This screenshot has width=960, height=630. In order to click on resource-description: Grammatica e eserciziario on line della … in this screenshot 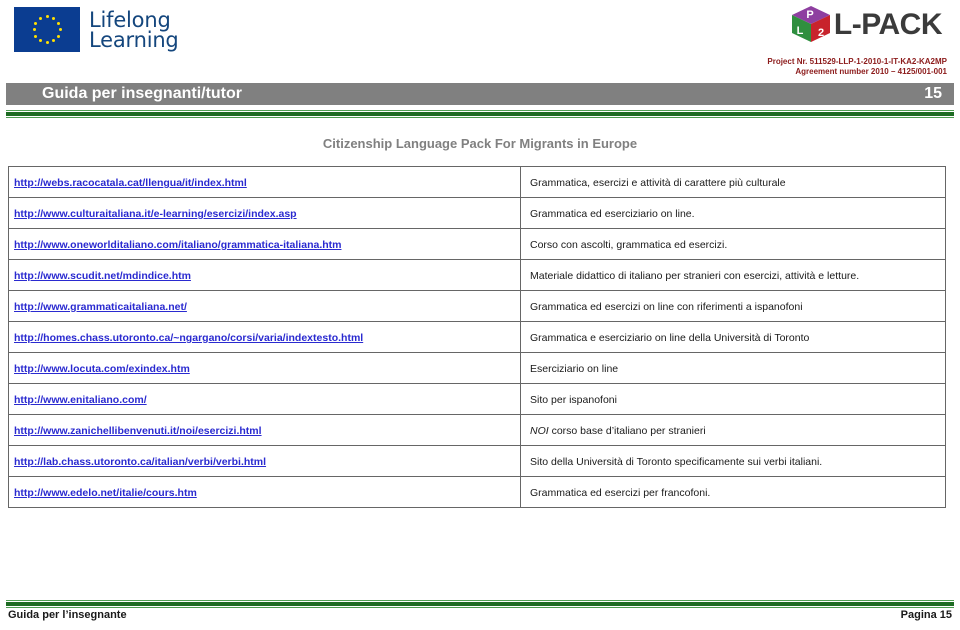, I will do `click(670, 338)`.